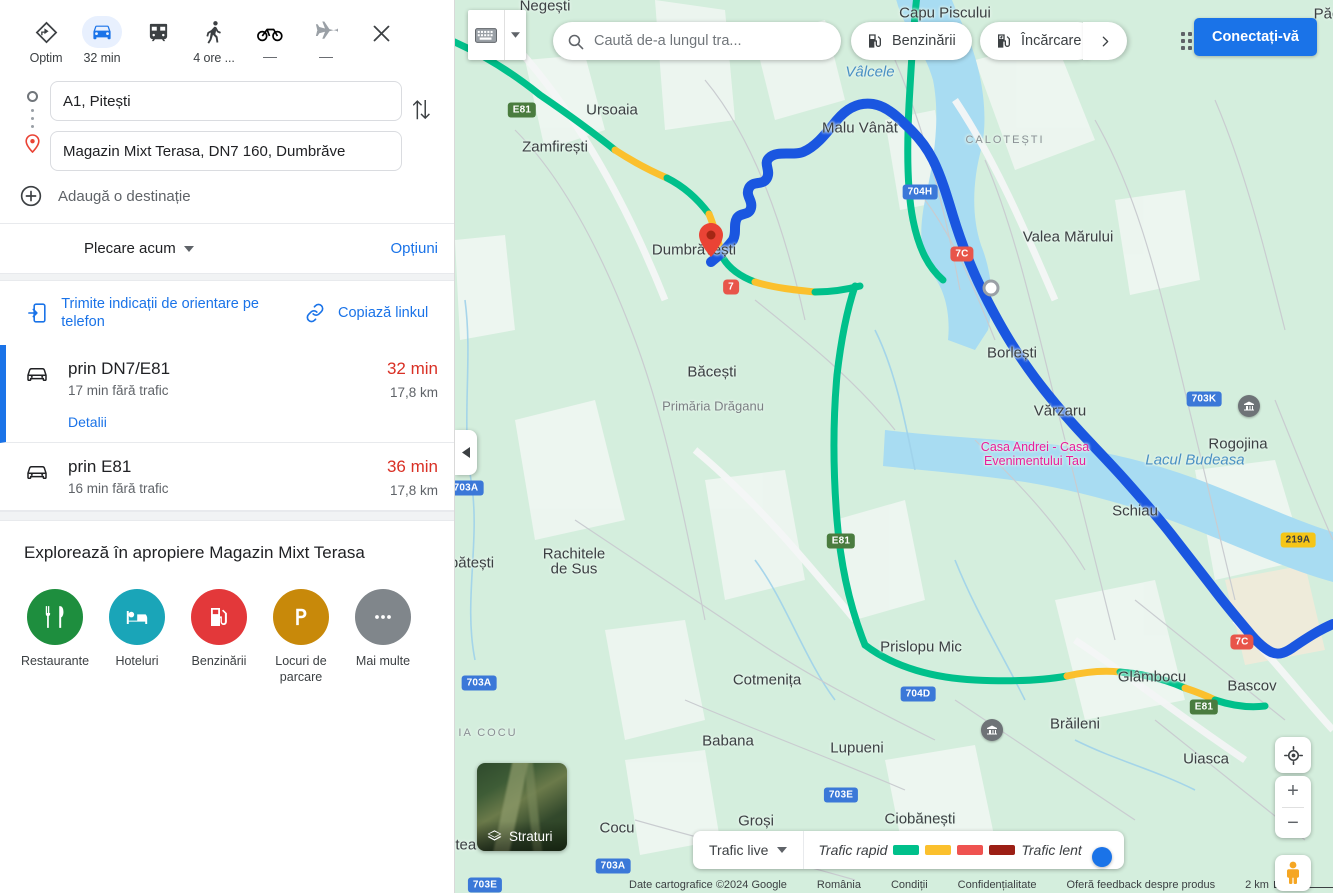 Image resolution: width=1333 pixels, height=893 pixels. Describe the element at coordinates (227, 197) in the screenshot. I see `add-destination-button: Adaugă o destinație` at that location.